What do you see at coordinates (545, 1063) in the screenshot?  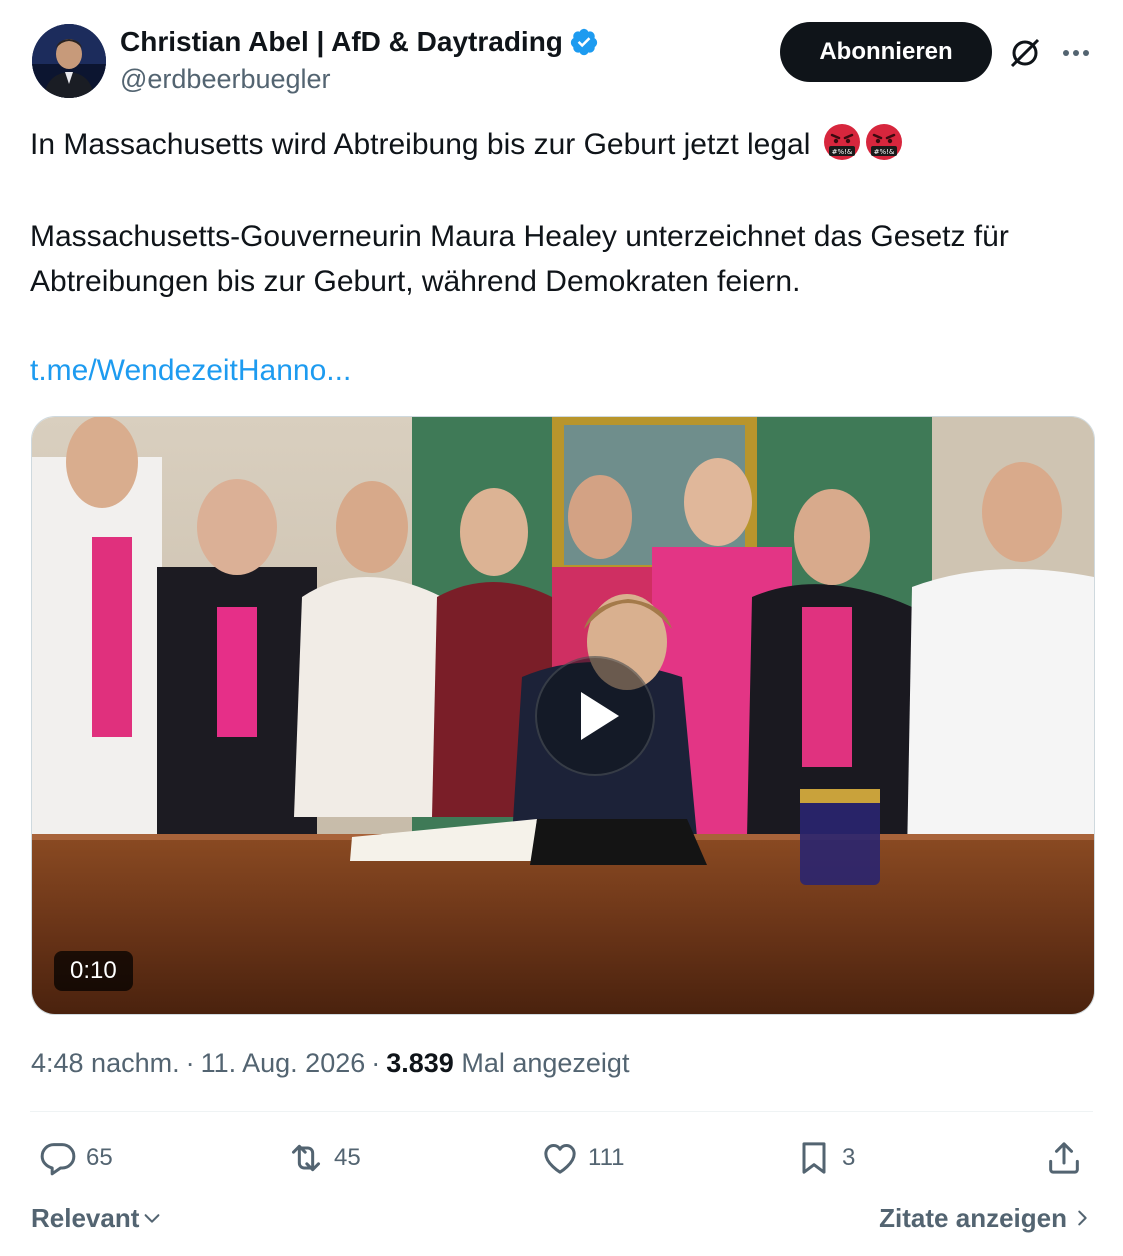 I see `views-label: Mal angezeigt` at bounding box center [545, 1063].